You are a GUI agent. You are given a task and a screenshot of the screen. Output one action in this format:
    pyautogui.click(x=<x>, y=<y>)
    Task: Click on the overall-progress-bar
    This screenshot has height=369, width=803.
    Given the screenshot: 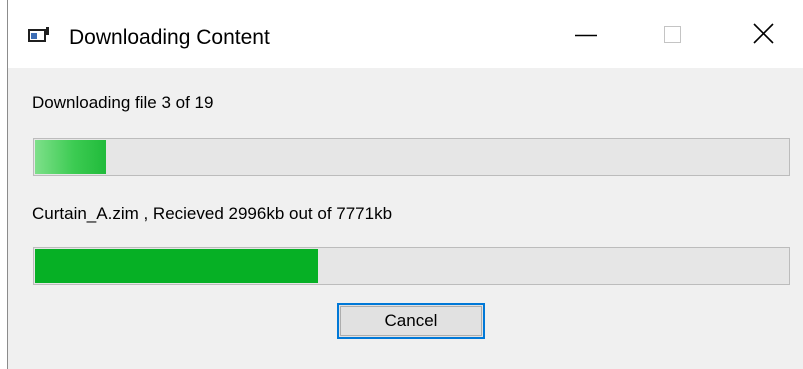 What is the action you would take?
    pyautogui.click(x=411, y=157)
    